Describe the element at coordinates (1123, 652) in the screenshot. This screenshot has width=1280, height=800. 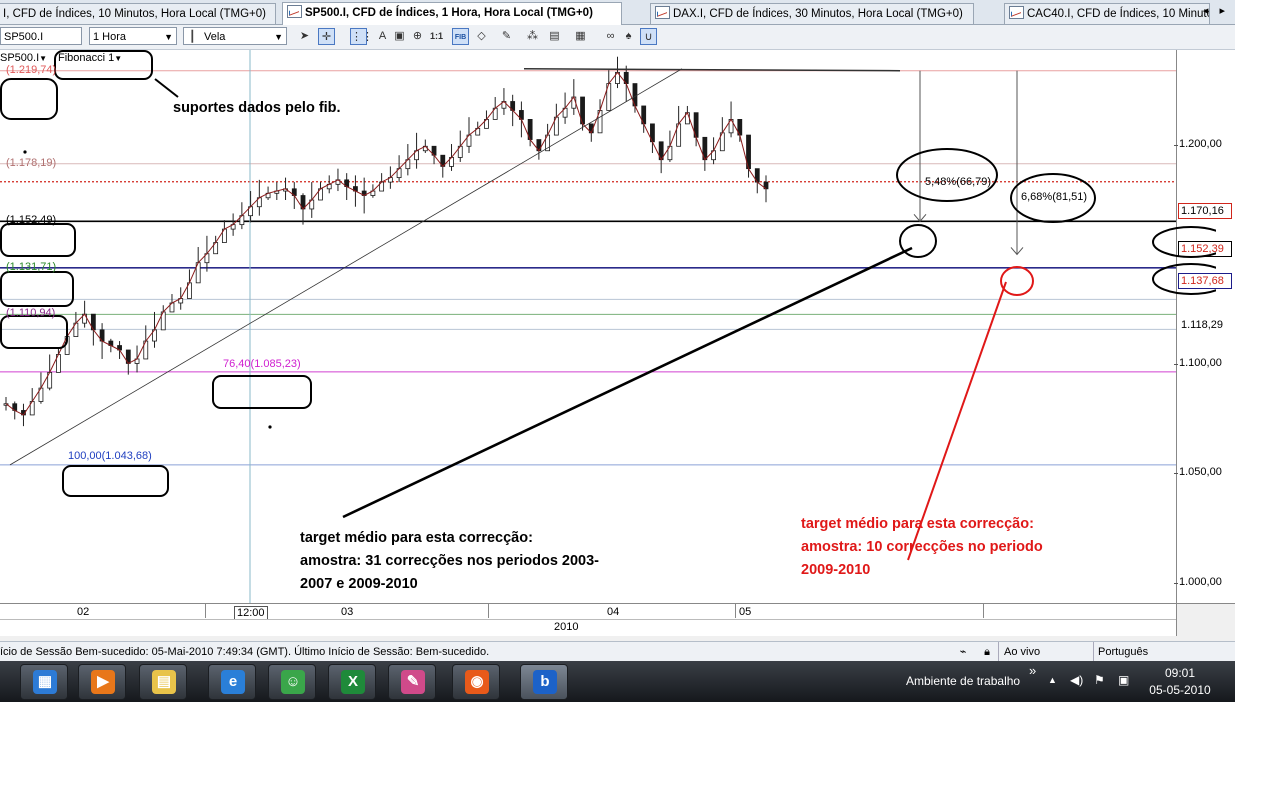
I see `language-label: Português` at that location.